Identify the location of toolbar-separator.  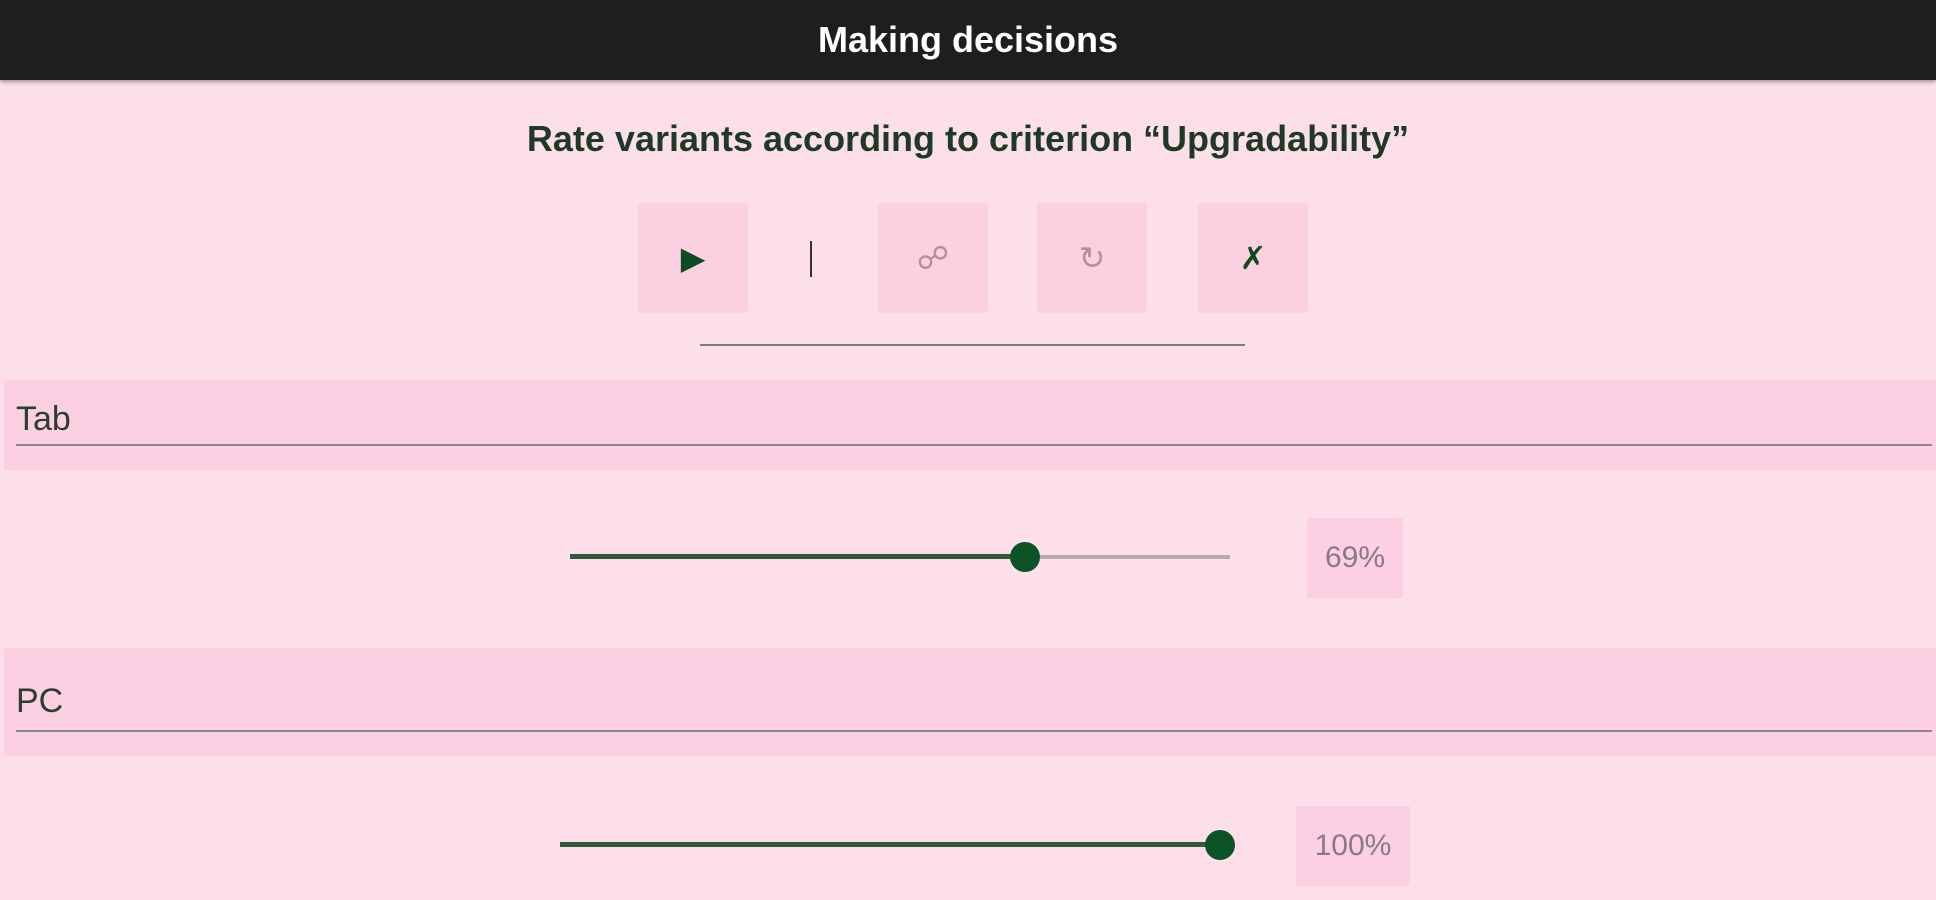
(811, 259).